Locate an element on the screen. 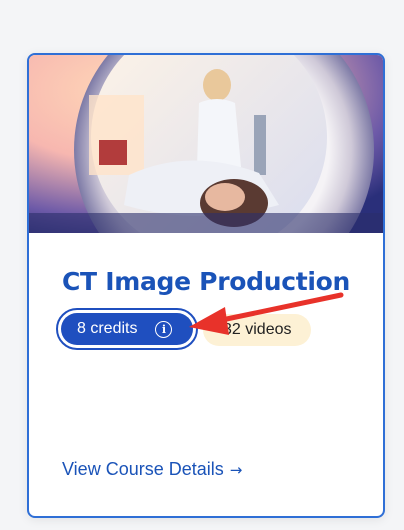  credits-badge-focus-ring: 8 credits i is located at coordinates (127, 329).